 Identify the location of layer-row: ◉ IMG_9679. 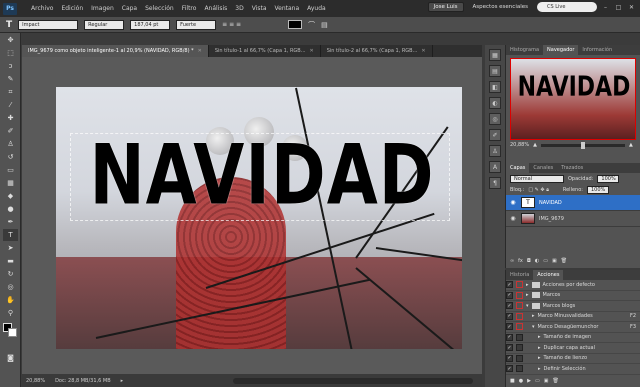
(573, 219).